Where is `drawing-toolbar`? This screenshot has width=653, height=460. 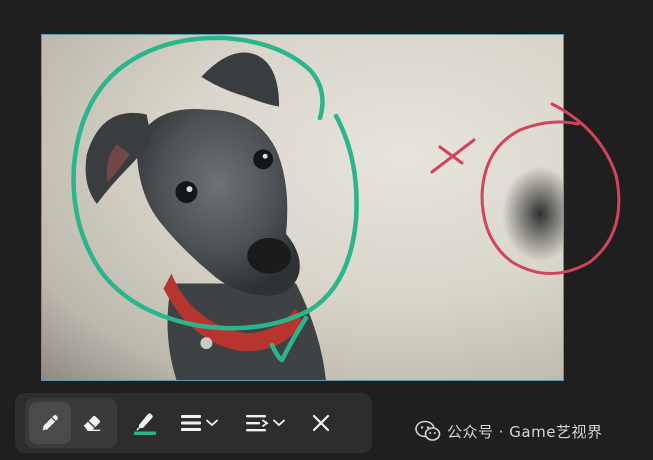 drawing-toolbar is located at coordinates (193, 423).